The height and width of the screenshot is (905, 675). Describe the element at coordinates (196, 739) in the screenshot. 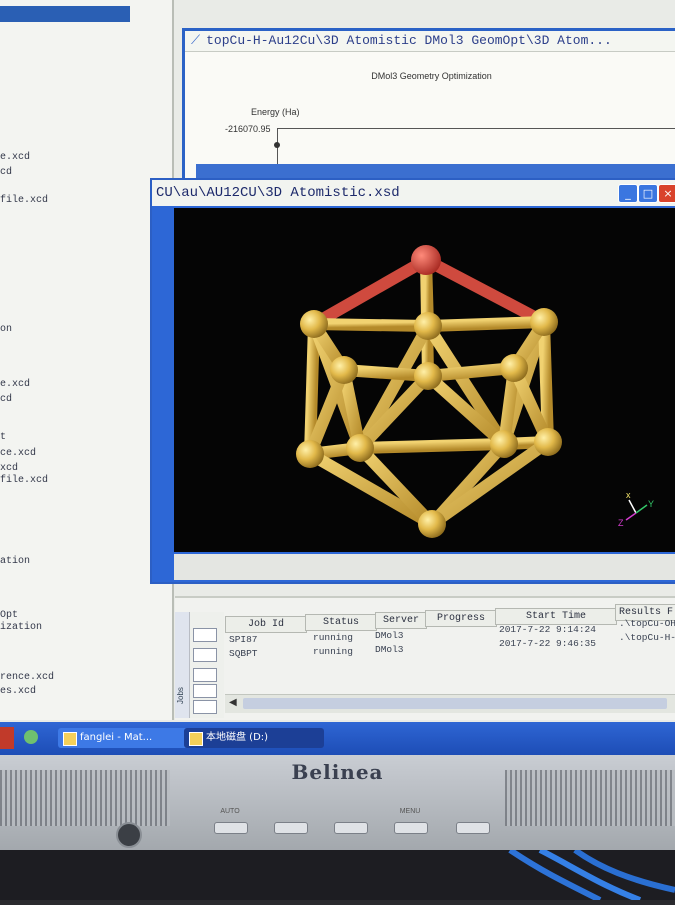

I see `folder-icon` at that location.